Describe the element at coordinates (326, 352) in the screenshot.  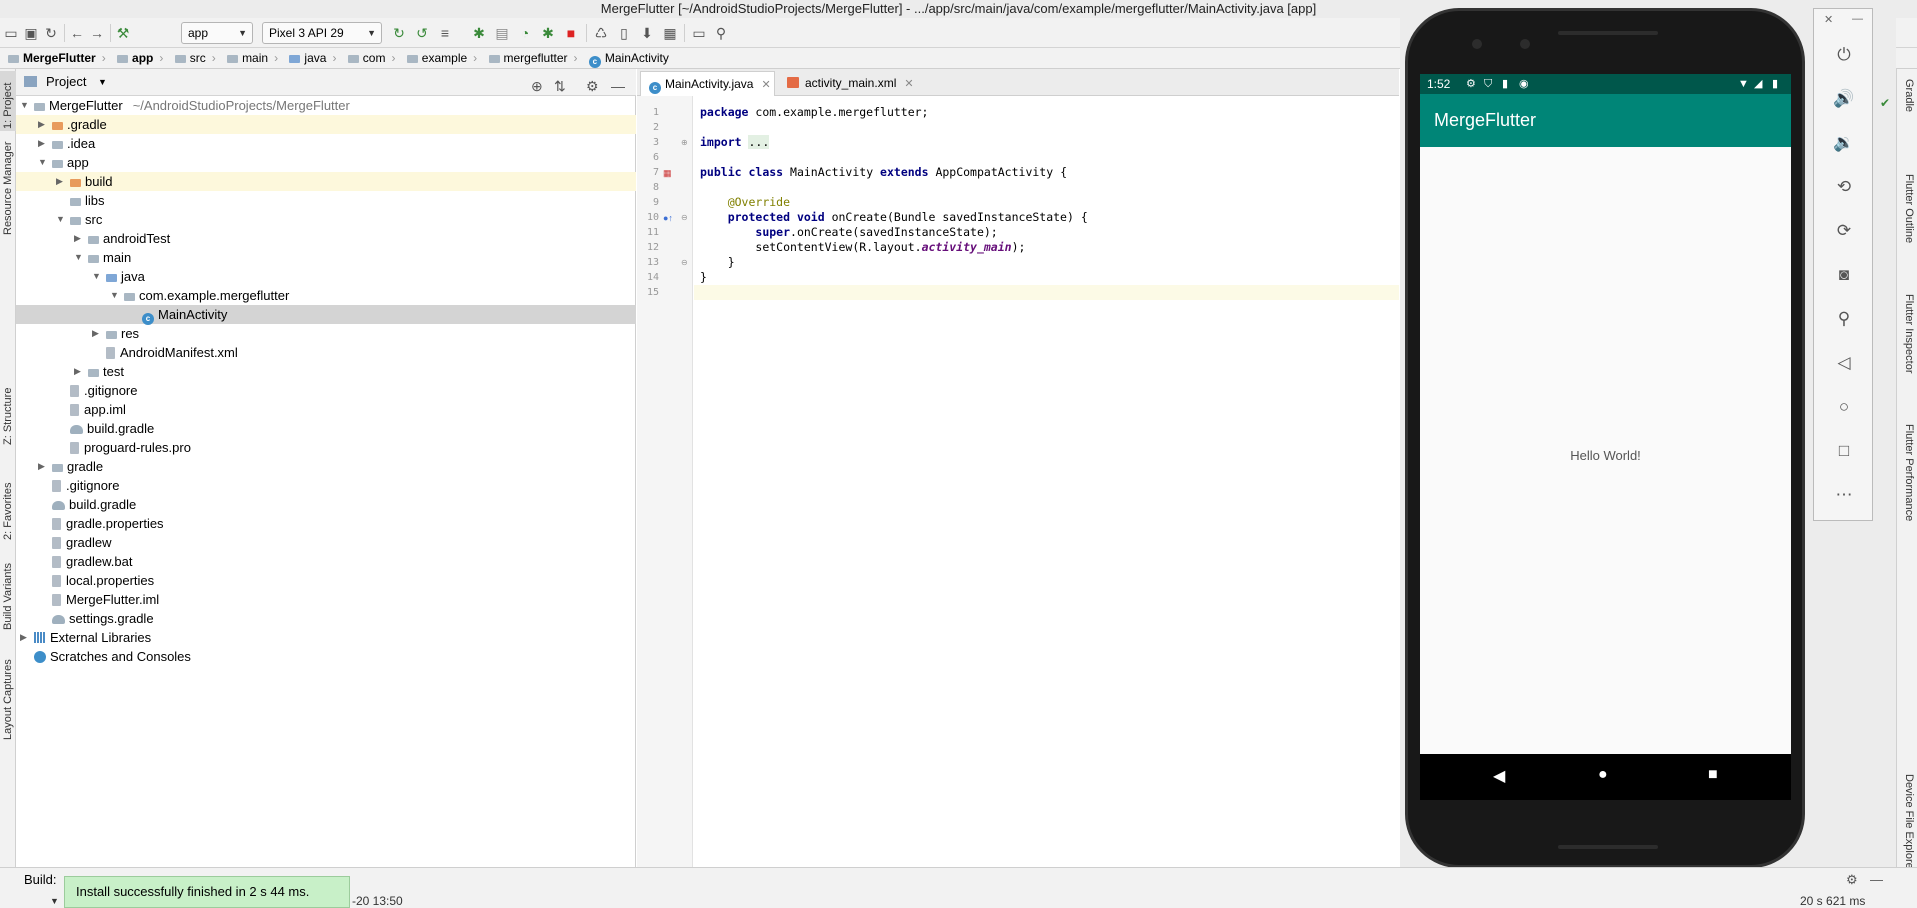
I see `tree-item: AndroidManifest.xml` at that location.